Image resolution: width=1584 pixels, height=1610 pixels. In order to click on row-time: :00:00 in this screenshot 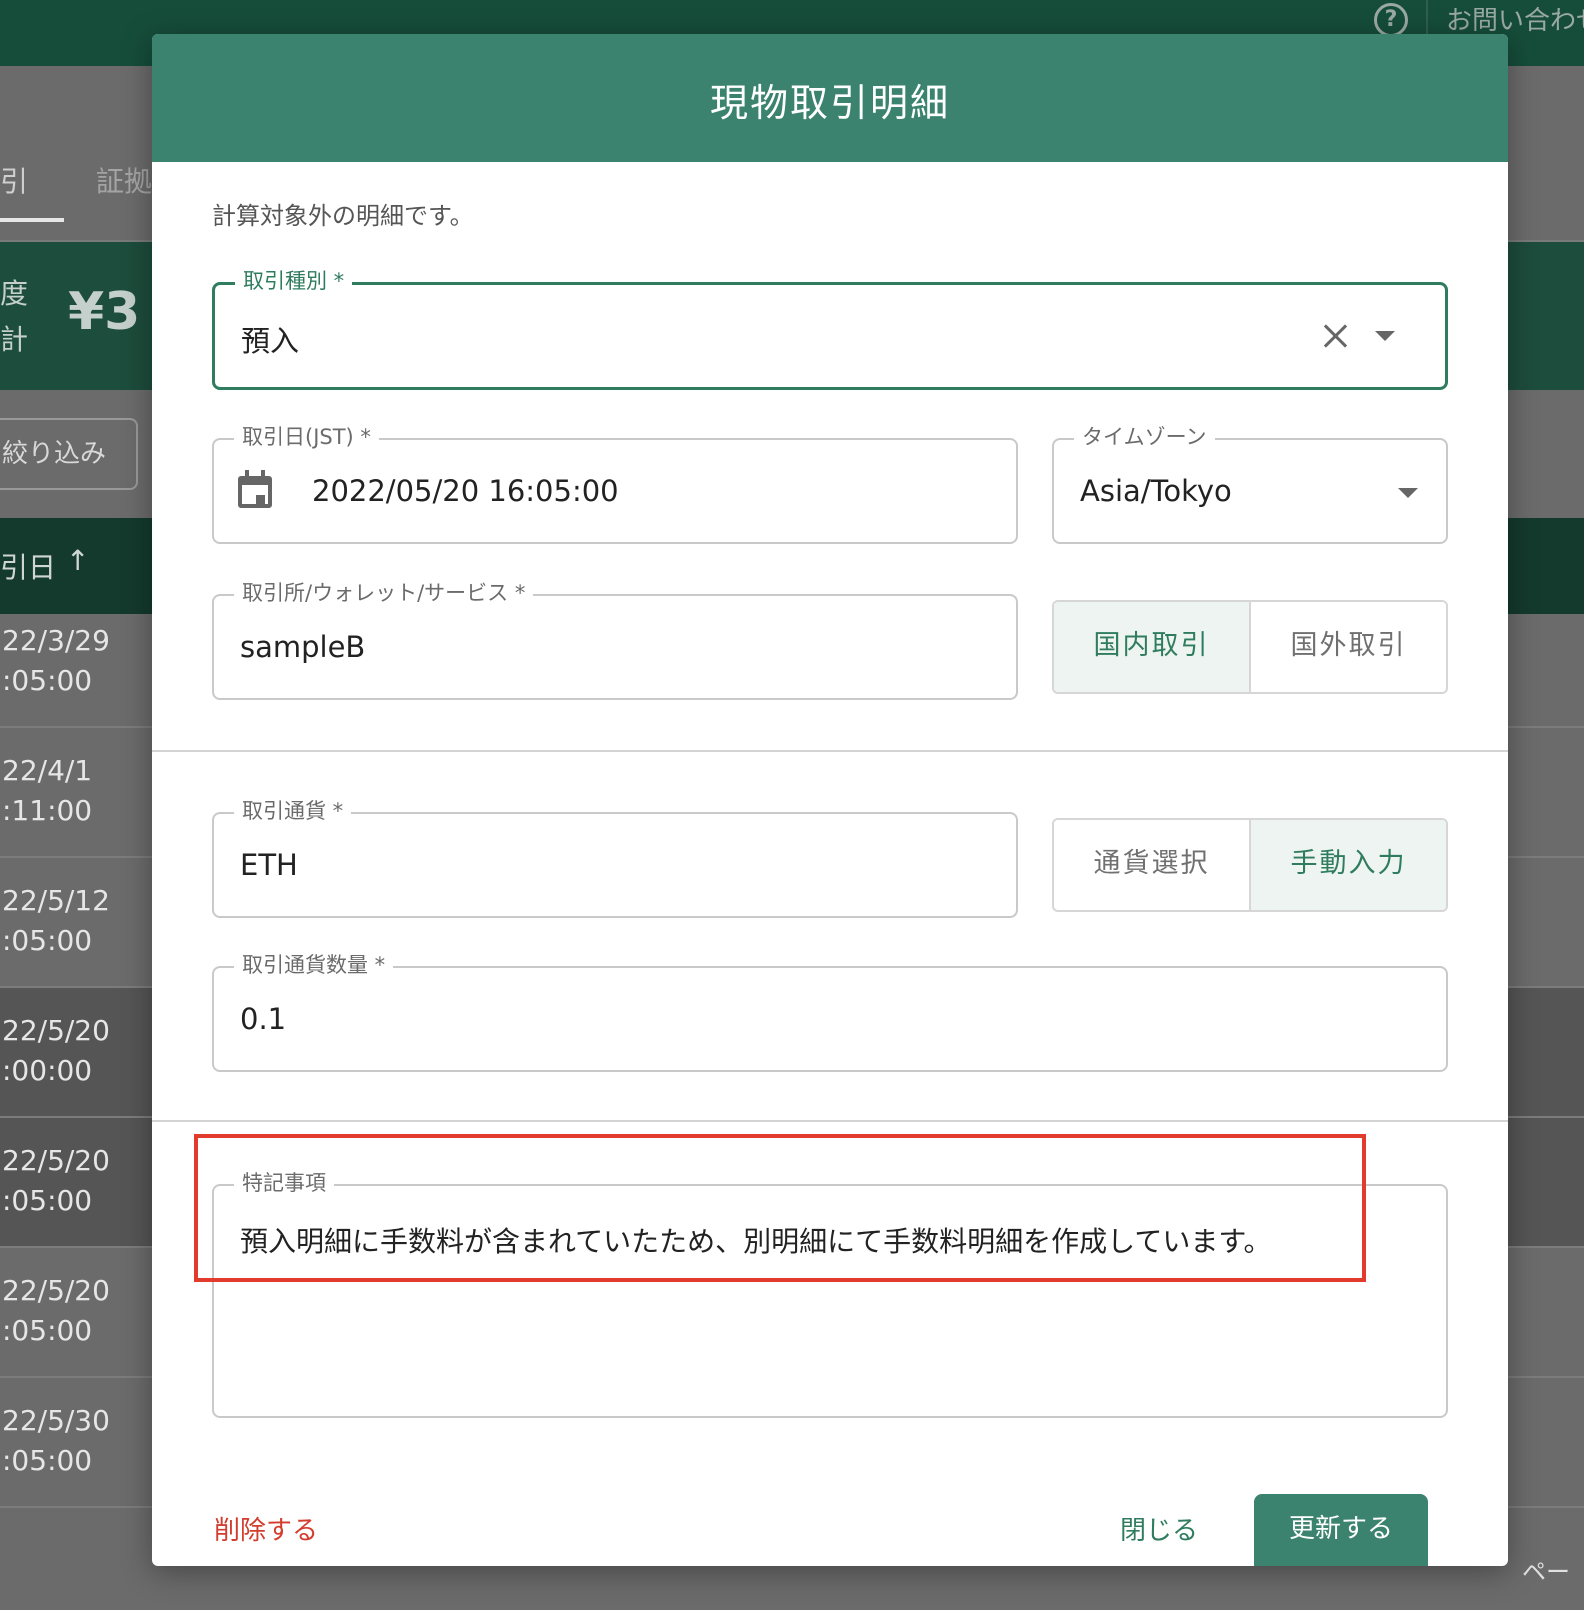, I will do `click(47, 1070)`.